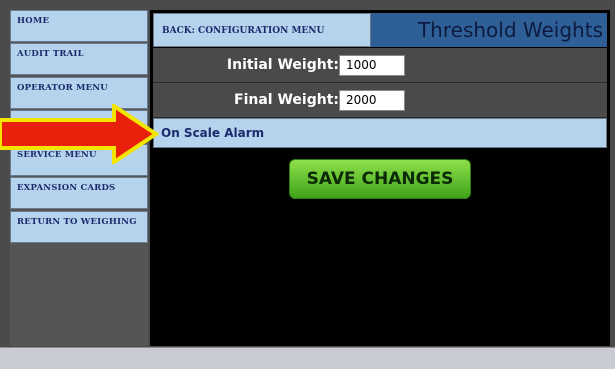 The height and width of the screenshot is (369, 615). Describe the element at coordinates (372, 65) in the screenshot. I see `initial-weight-input: 1000` at that location.